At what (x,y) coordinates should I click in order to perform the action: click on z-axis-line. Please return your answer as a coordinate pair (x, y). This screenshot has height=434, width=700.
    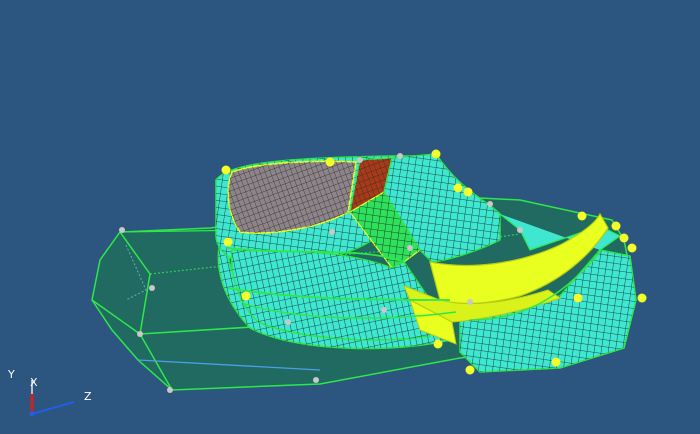
    Looking at the image, I should click on (53, 408).